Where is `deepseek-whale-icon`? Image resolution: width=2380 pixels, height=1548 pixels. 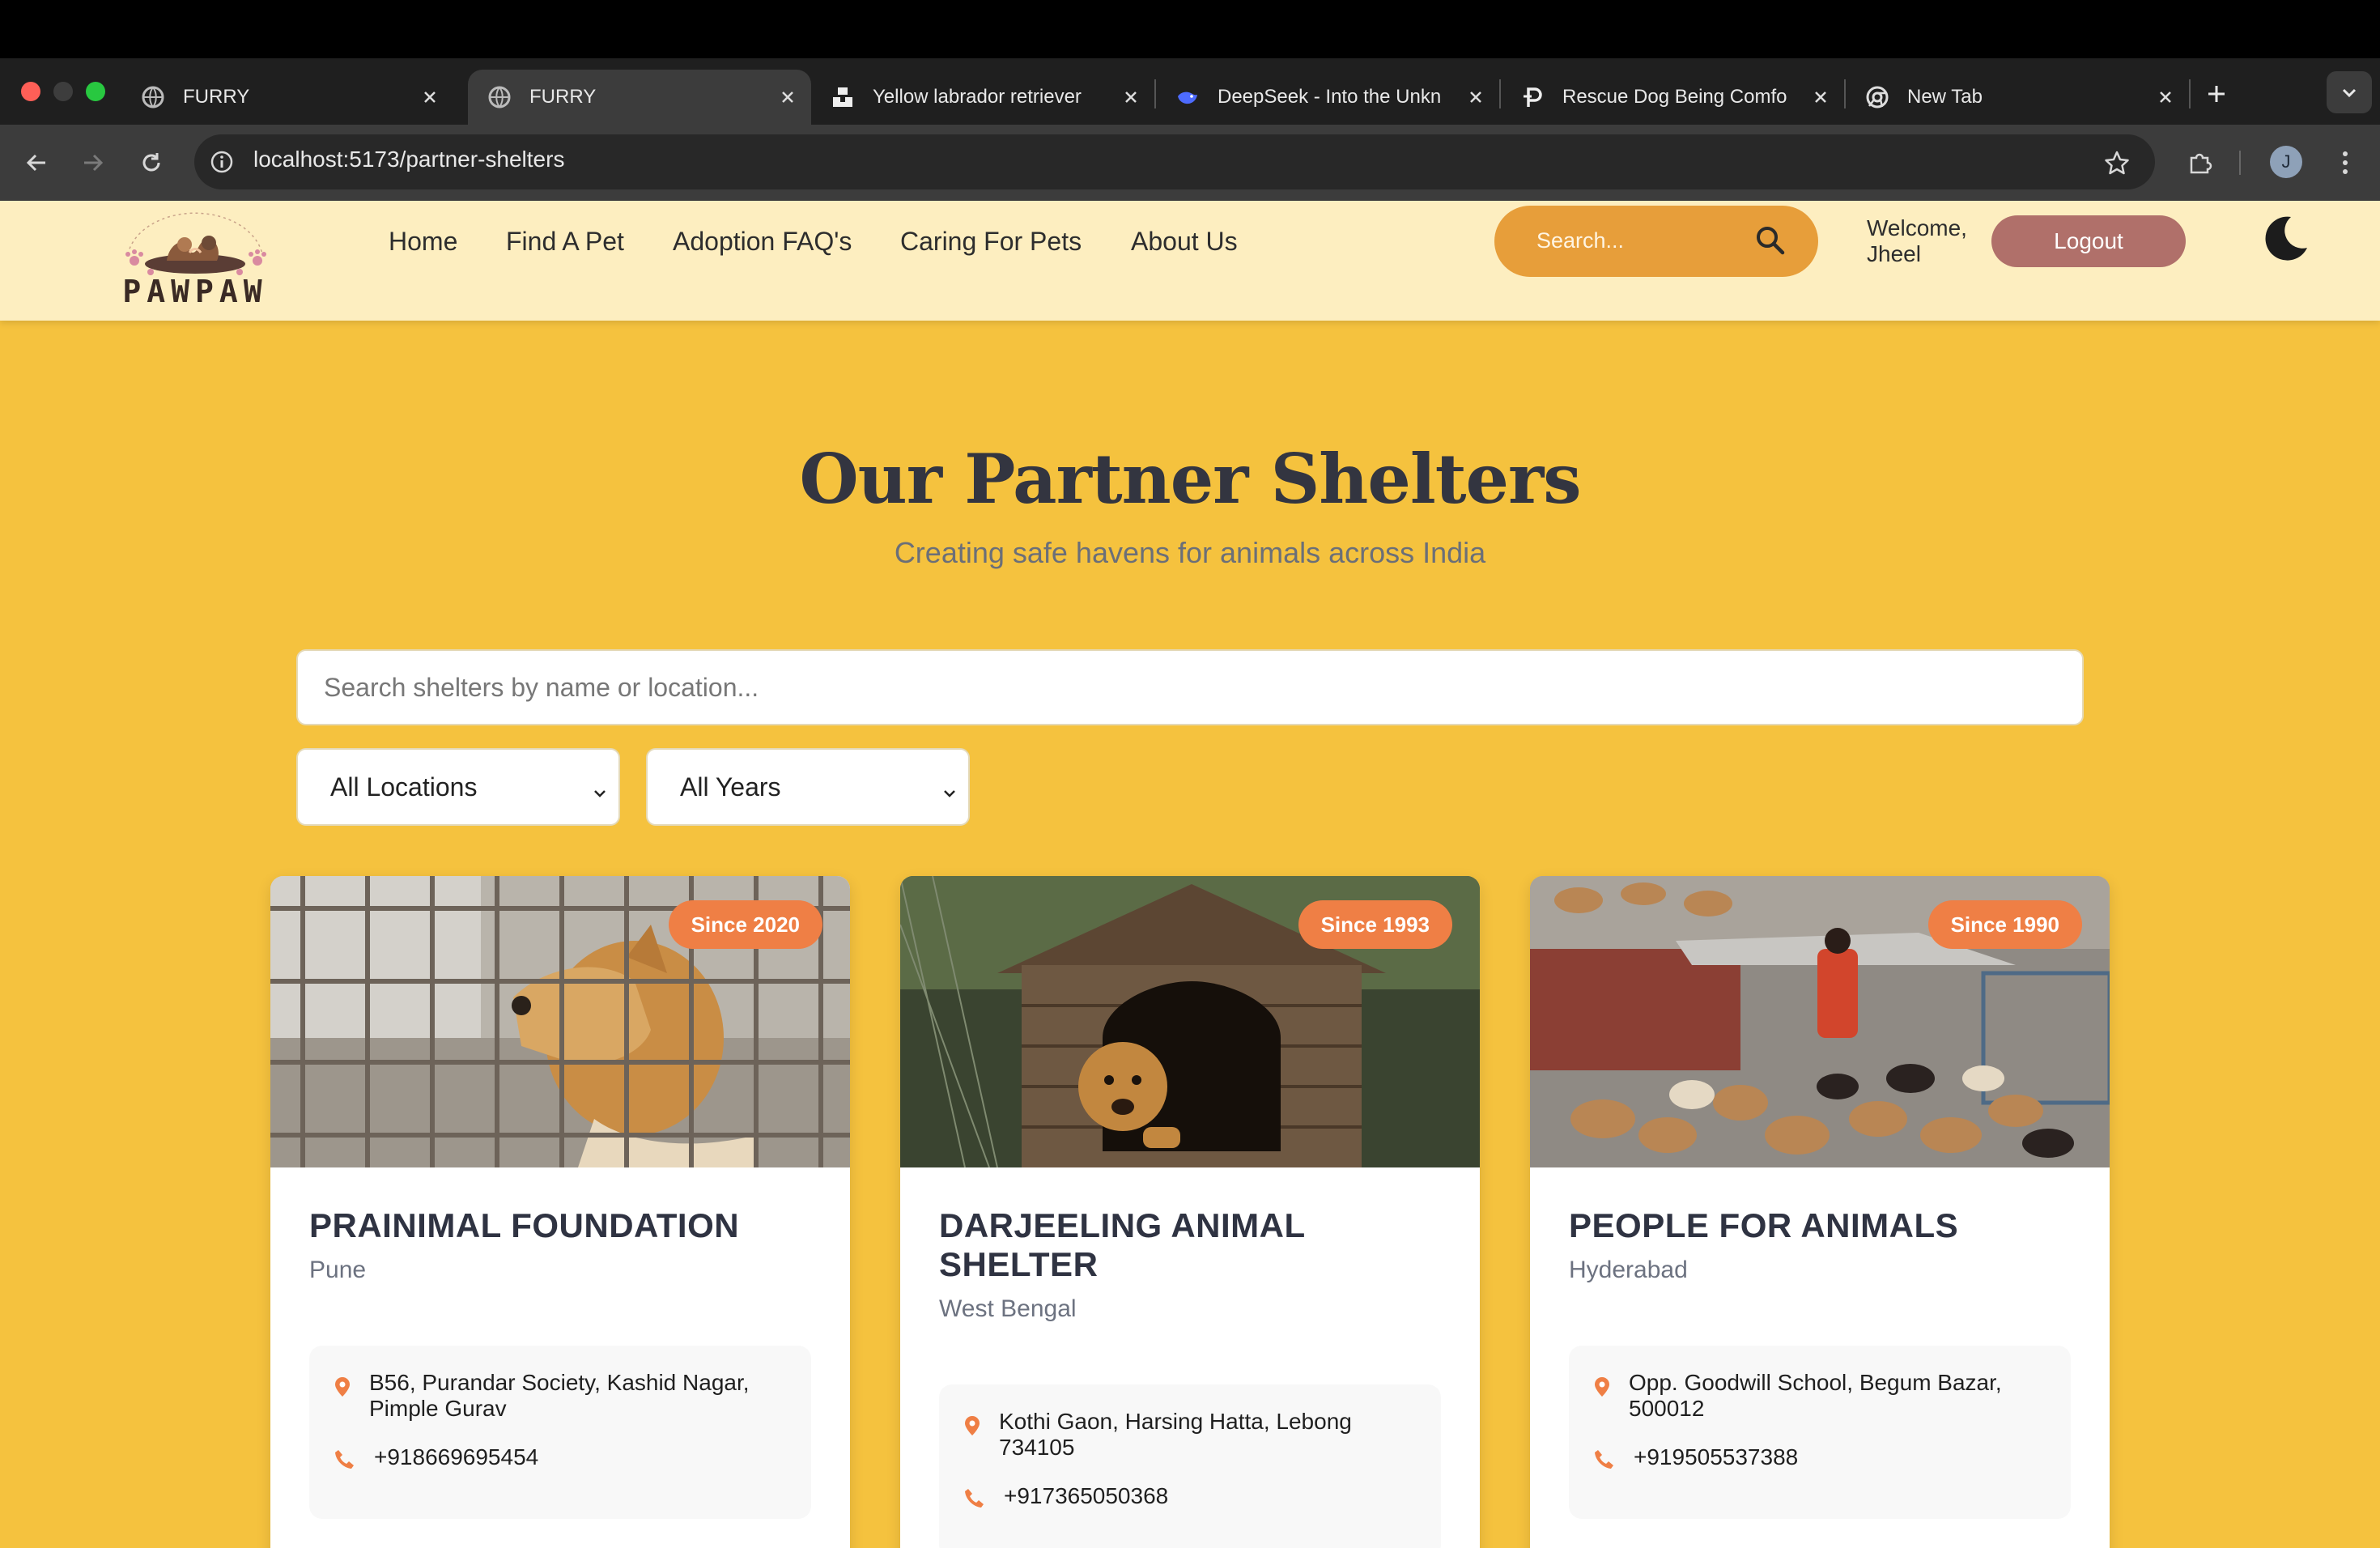
deepseek-whale-icon is located at coordinates (1187, 97).